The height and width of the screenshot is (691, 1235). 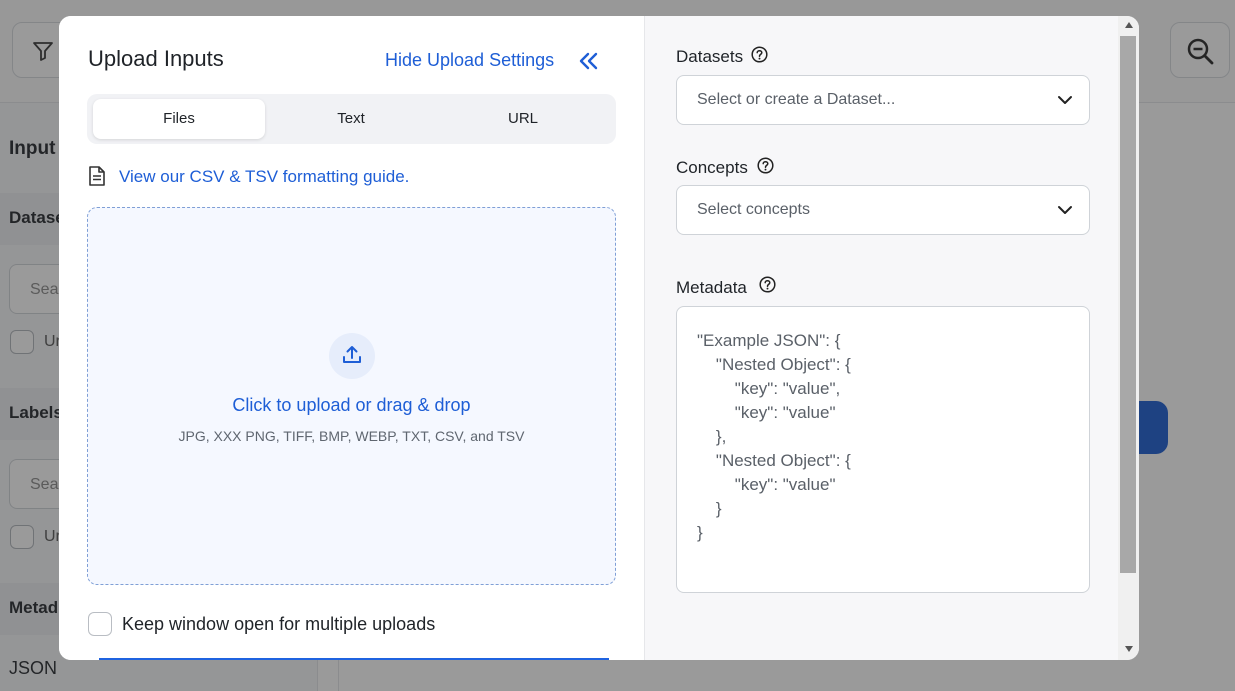 I want to click on hide-upload-settings-link: Hide Upload Settings, so click(x=469, y=60).